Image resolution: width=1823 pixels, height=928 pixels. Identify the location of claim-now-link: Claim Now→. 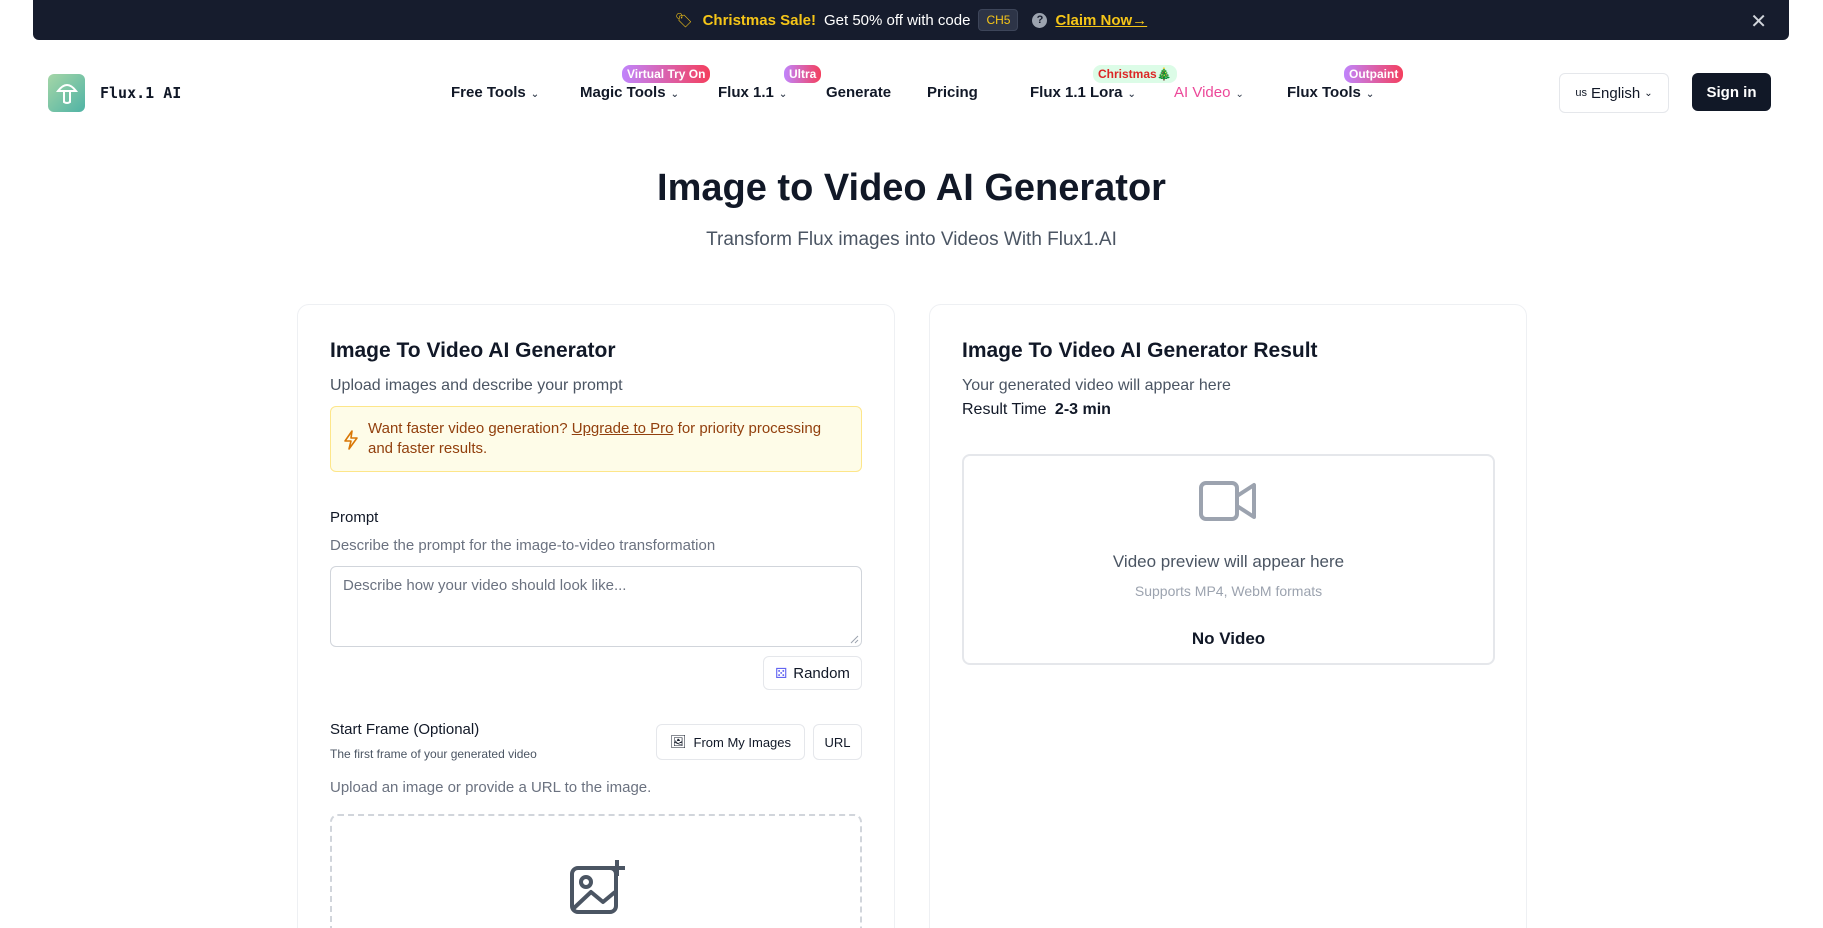
(1101, 20).